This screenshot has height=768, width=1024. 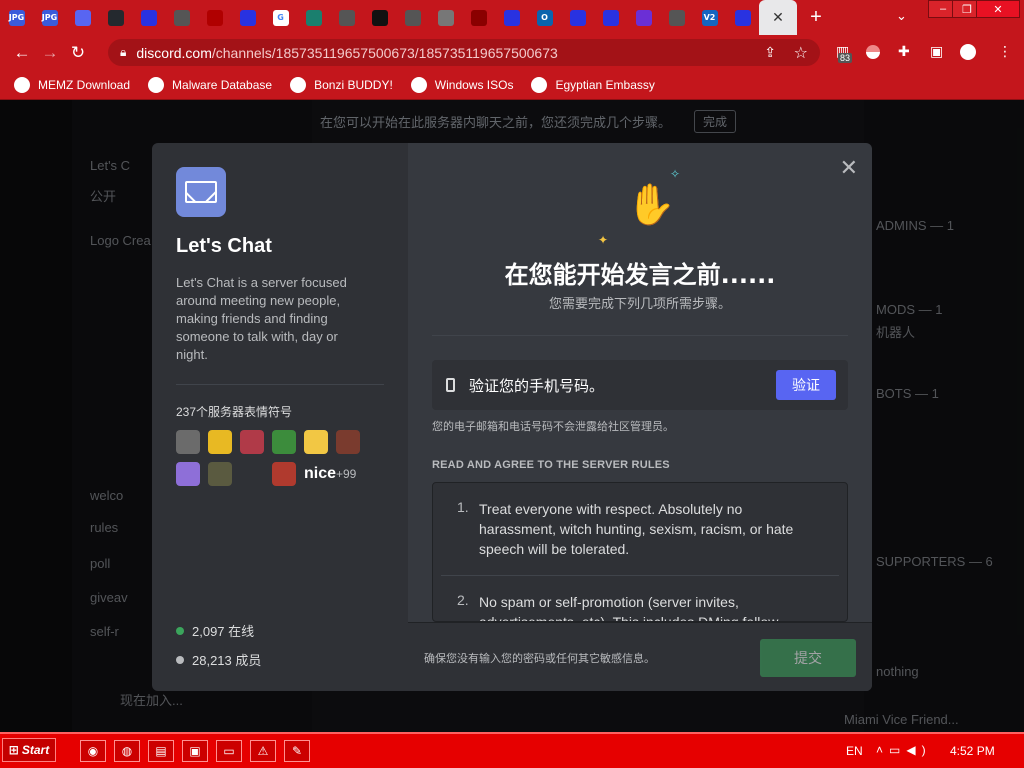 What do you see at coordinates (263, 751) in the screenshot?
I see `warning-icon: ⚠` at bounding box center [263, 751].